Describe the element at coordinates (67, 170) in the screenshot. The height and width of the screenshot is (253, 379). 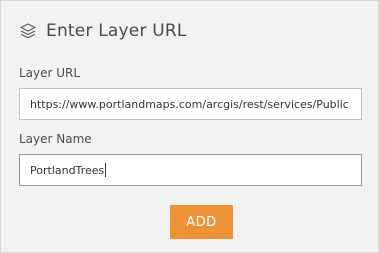
I see `layer-name-value: PortlandTrees` at that location.